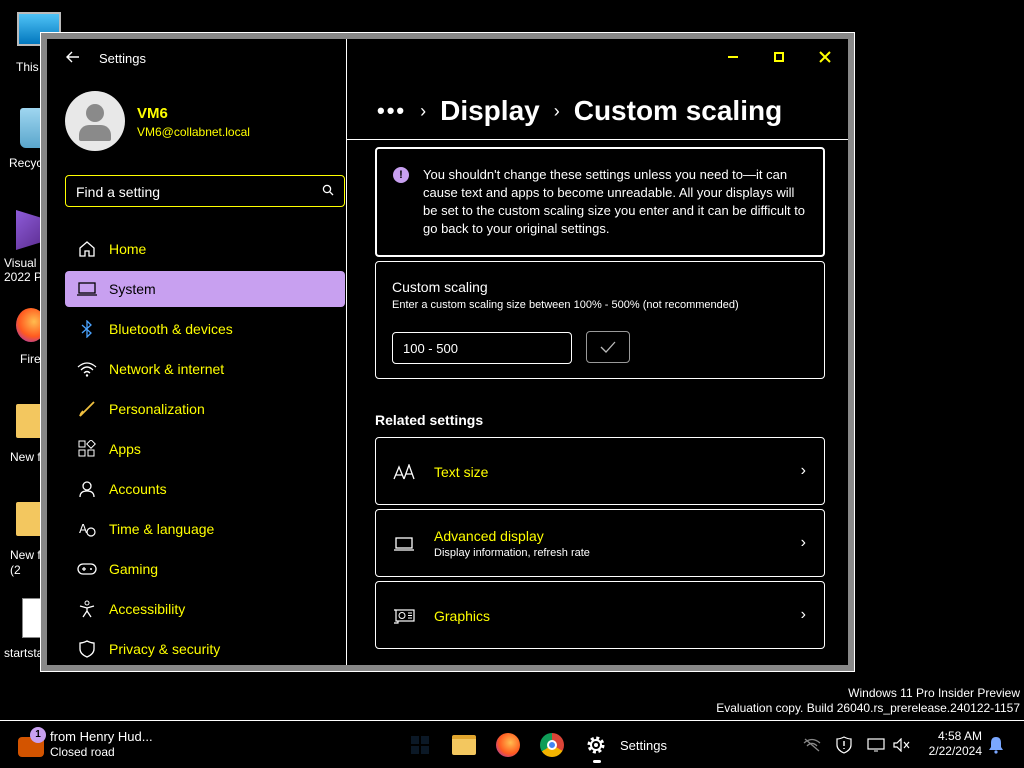 Image resolution: width=1024 pixels, height=768 pixels. Describe the element at coordinates (167, 369) in the screenshot. I see `nav-item-label: Network & internet` at that location.